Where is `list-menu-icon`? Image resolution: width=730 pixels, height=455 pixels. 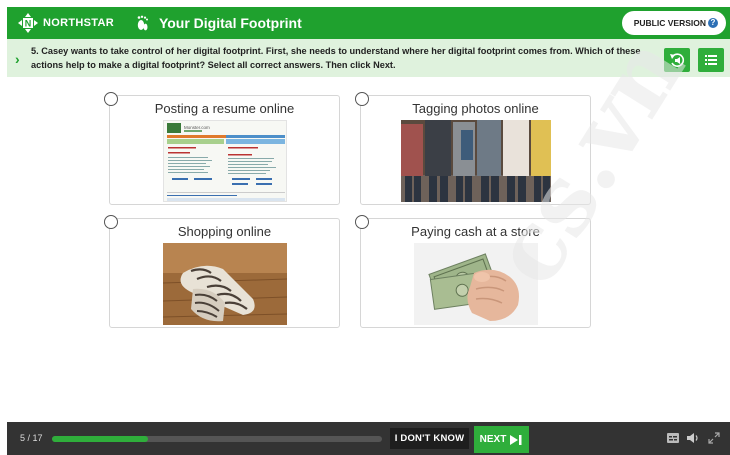
list-menu-icon is located at coordinates (711, 60).